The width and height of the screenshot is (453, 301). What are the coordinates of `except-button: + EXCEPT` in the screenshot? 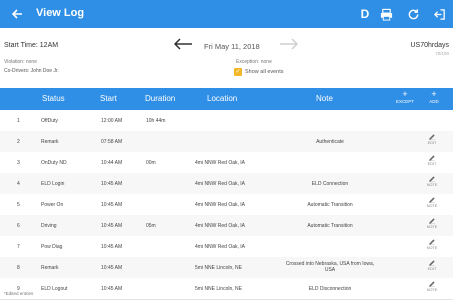 It's located at (405, 96).